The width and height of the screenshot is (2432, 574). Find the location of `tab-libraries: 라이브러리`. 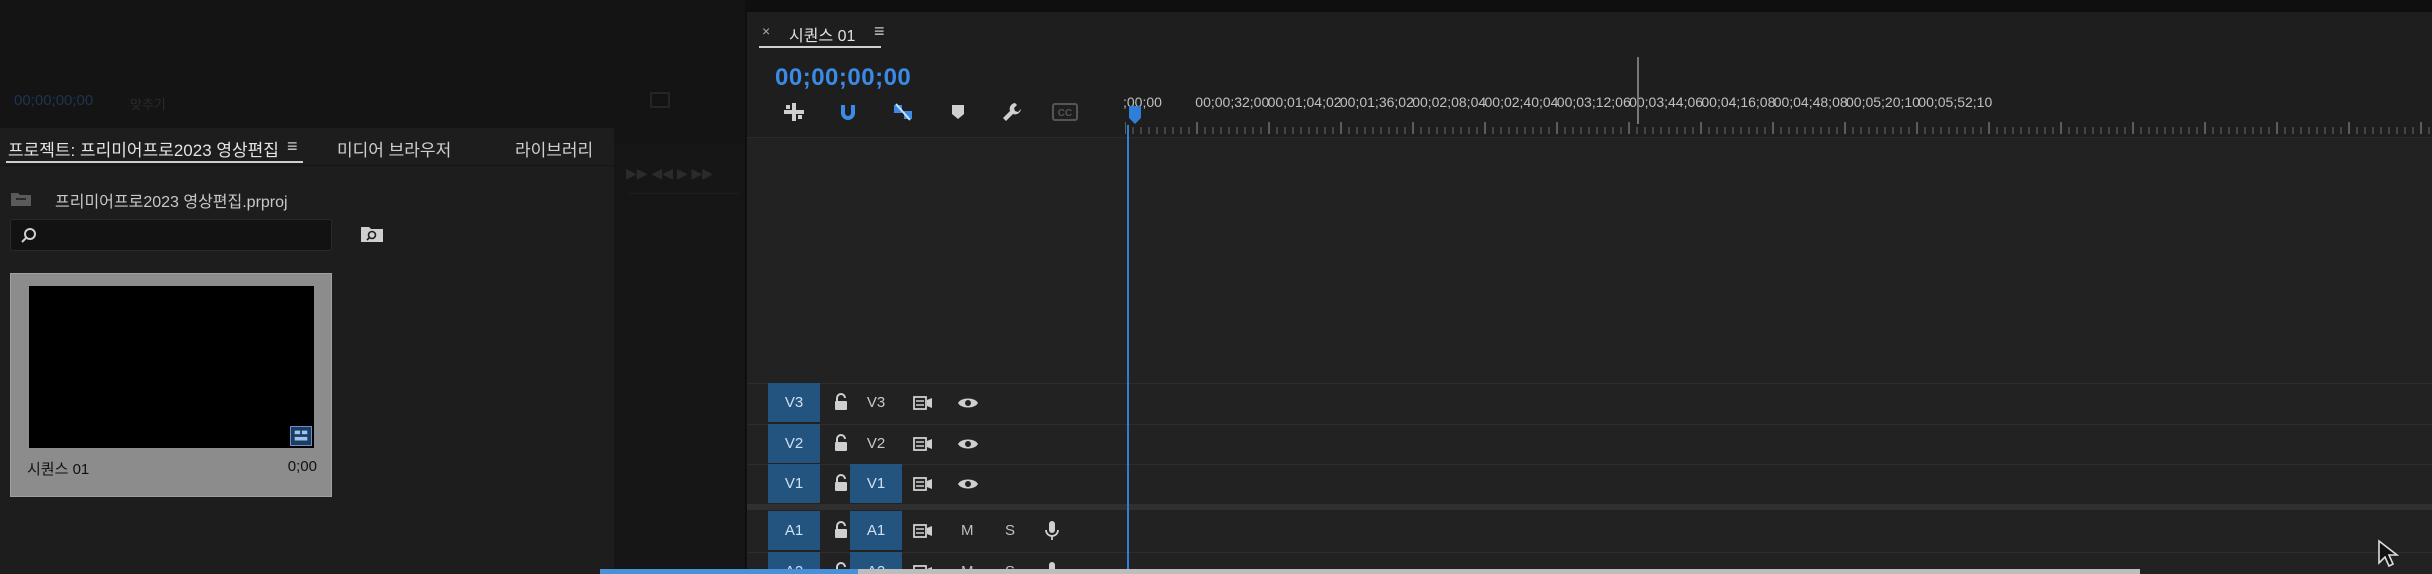

tab-libraries: 라이브러리 is located at coordinates (554, 148).